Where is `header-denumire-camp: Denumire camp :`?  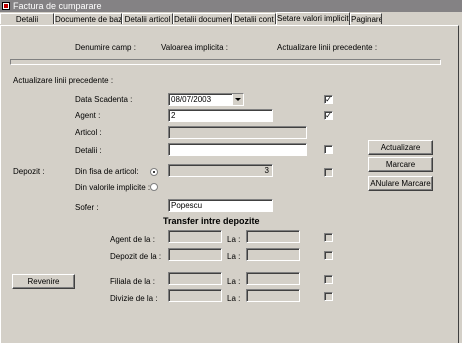
header-denumire-camp: Denumire camp : is located at coordinates (105, 47).